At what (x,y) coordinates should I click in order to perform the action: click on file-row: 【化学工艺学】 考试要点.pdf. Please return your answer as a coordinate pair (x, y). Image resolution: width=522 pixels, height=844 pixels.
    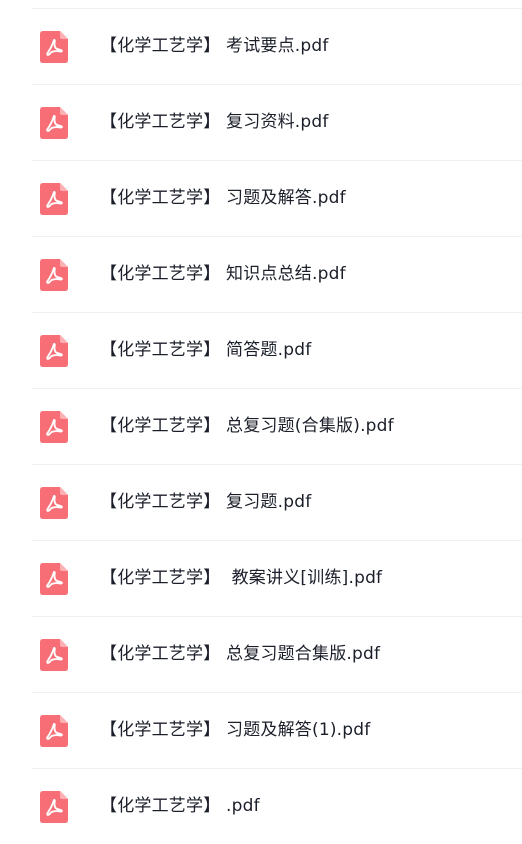
    Looking at the image, I should click on (277, 47).